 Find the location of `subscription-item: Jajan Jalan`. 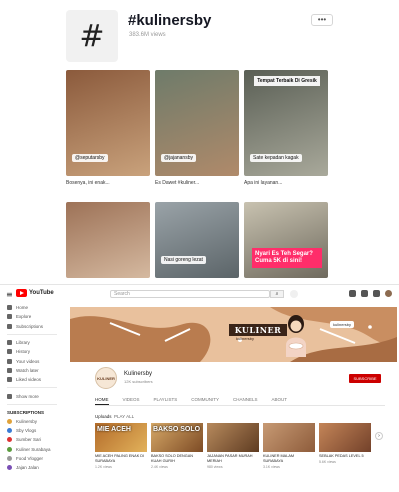

subscription-item: Jajan Jalan is located at coordinates (32, 467).